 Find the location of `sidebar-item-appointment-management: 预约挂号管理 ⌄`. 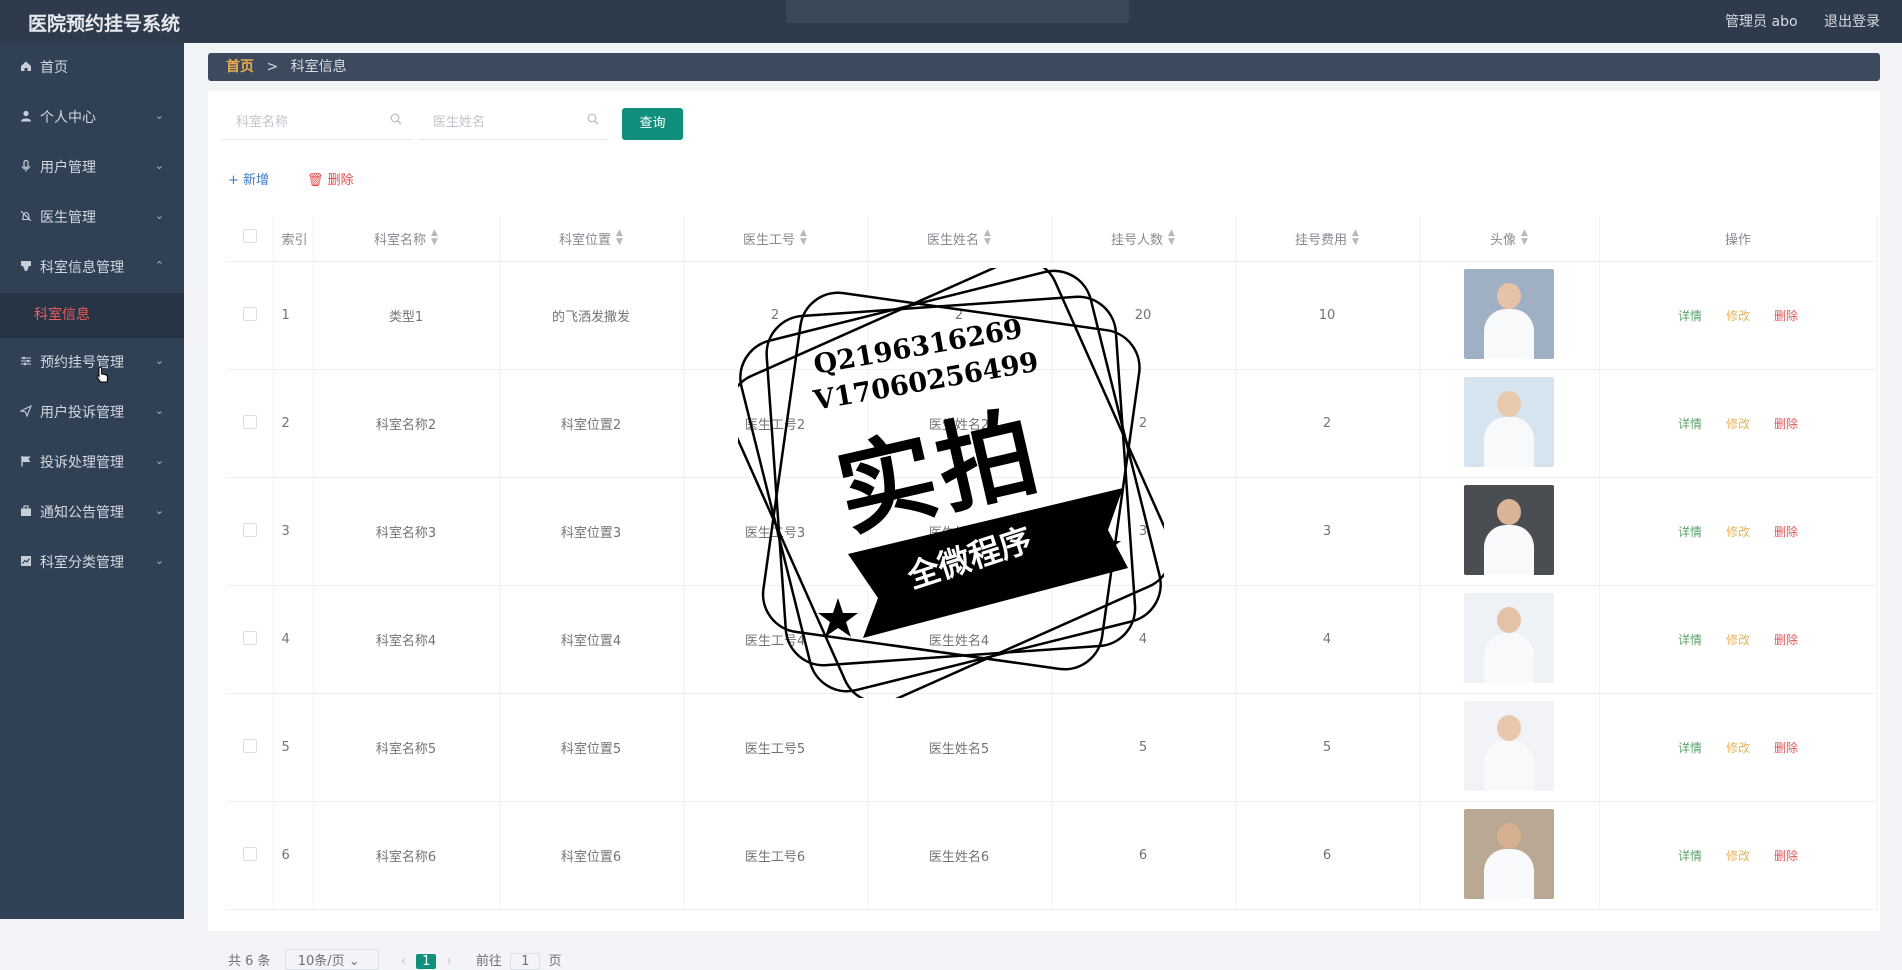

sidebar-item-appointment-management: 预约挂号管理 ⌄ is located at coordinates (92, 363).